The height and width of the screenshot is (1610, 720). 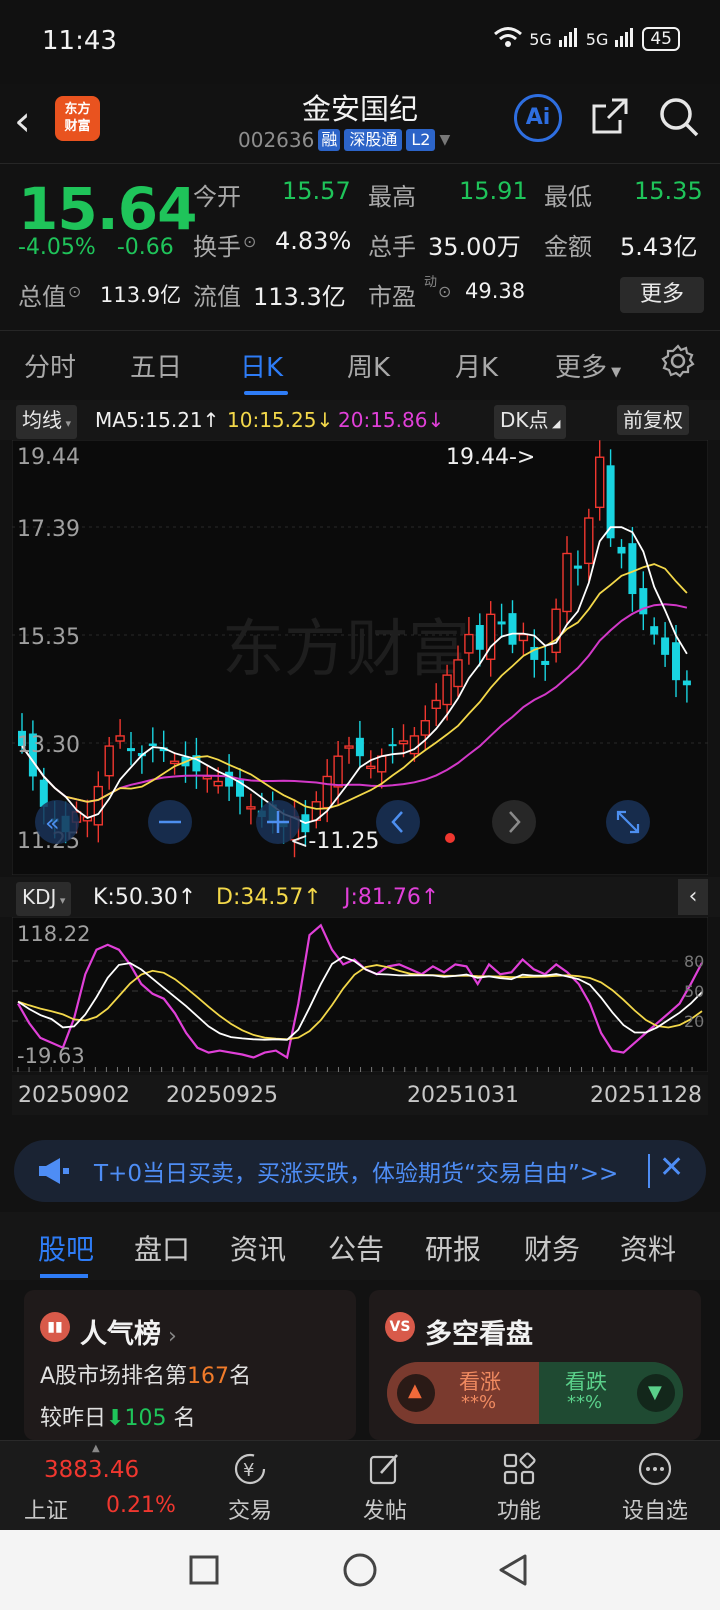 I want to click on nav-functions: 功能, so click(x=519, y=1488).